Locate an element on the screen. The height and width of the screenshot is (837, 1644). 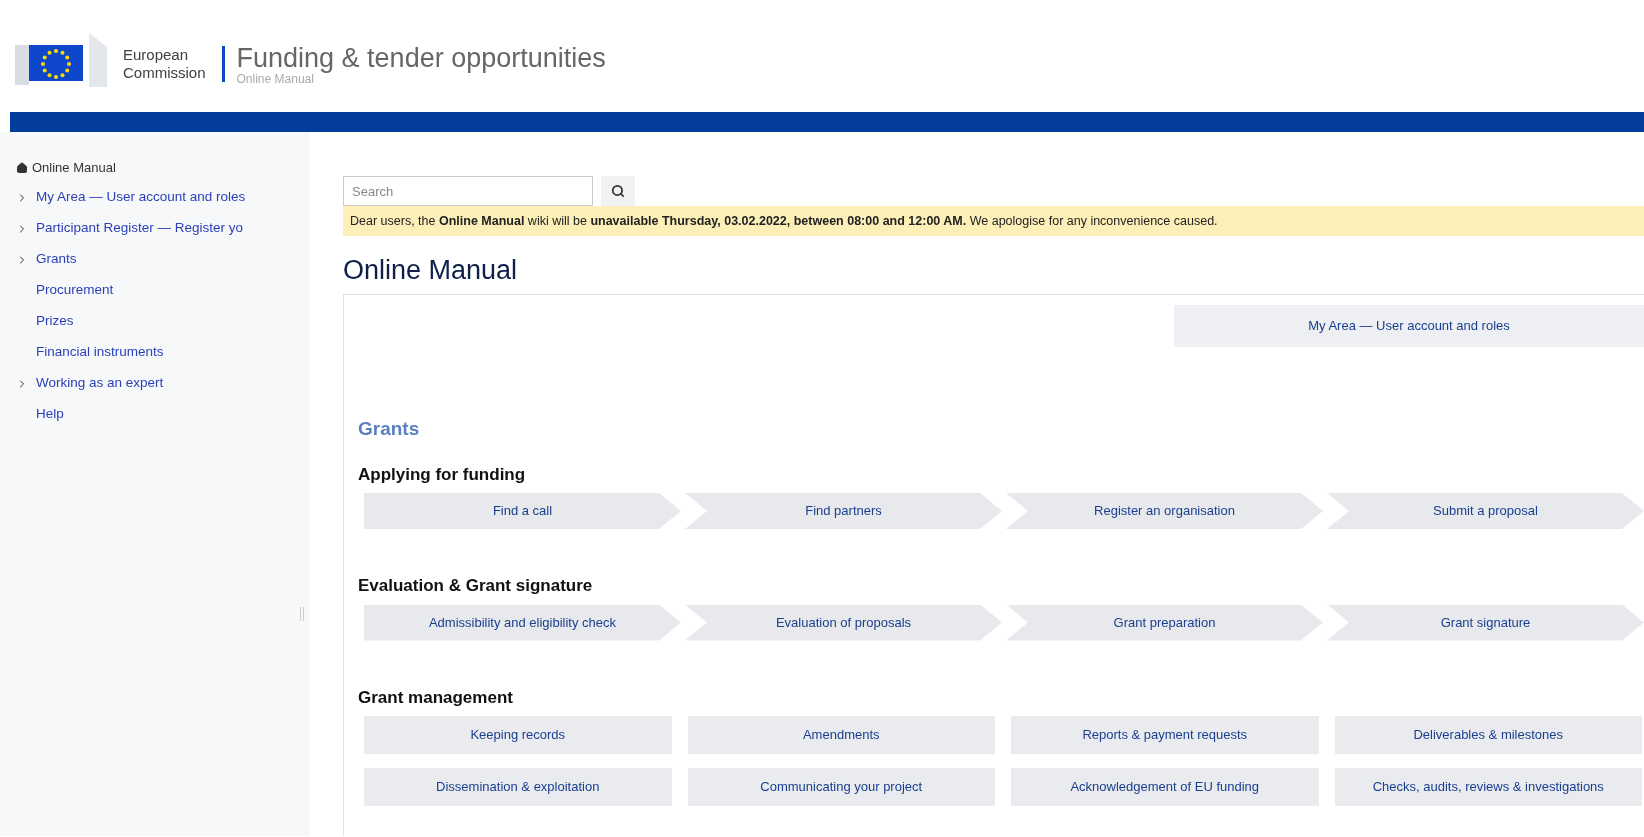
sidebar-item: Participant Register — Register yo is located at coordinates (140, 228).